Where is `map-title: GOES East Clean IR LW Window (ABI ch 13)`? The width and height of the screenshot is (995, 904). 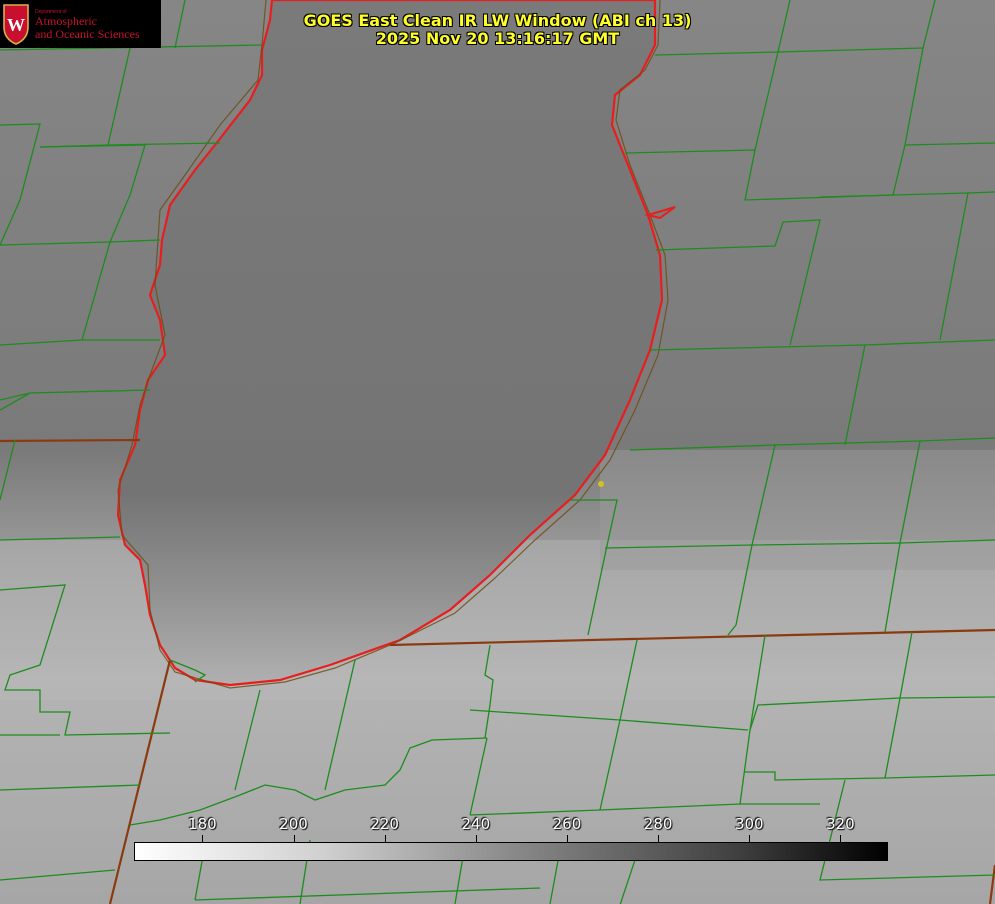
map-title: GOES East Clean IR LW Window (ABI ch 13) is located at coordinates (497, 20).